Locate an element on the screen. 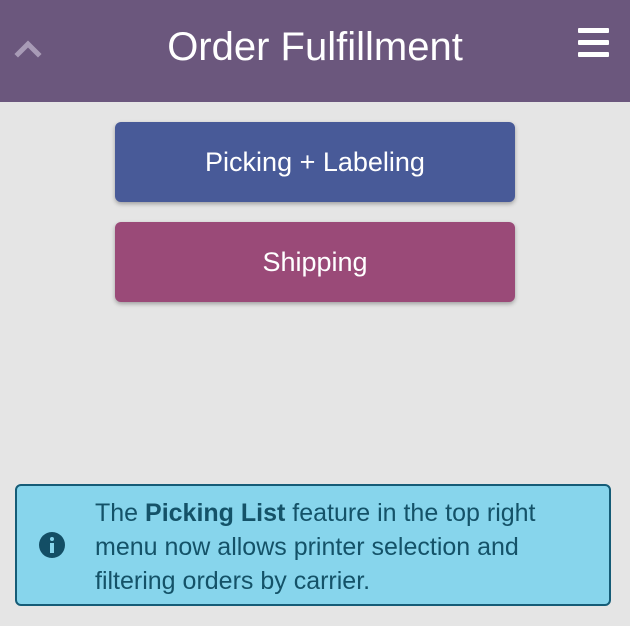 The image size is (630, 626). shipping-button: Shipping is located at coordinates (315, 262).